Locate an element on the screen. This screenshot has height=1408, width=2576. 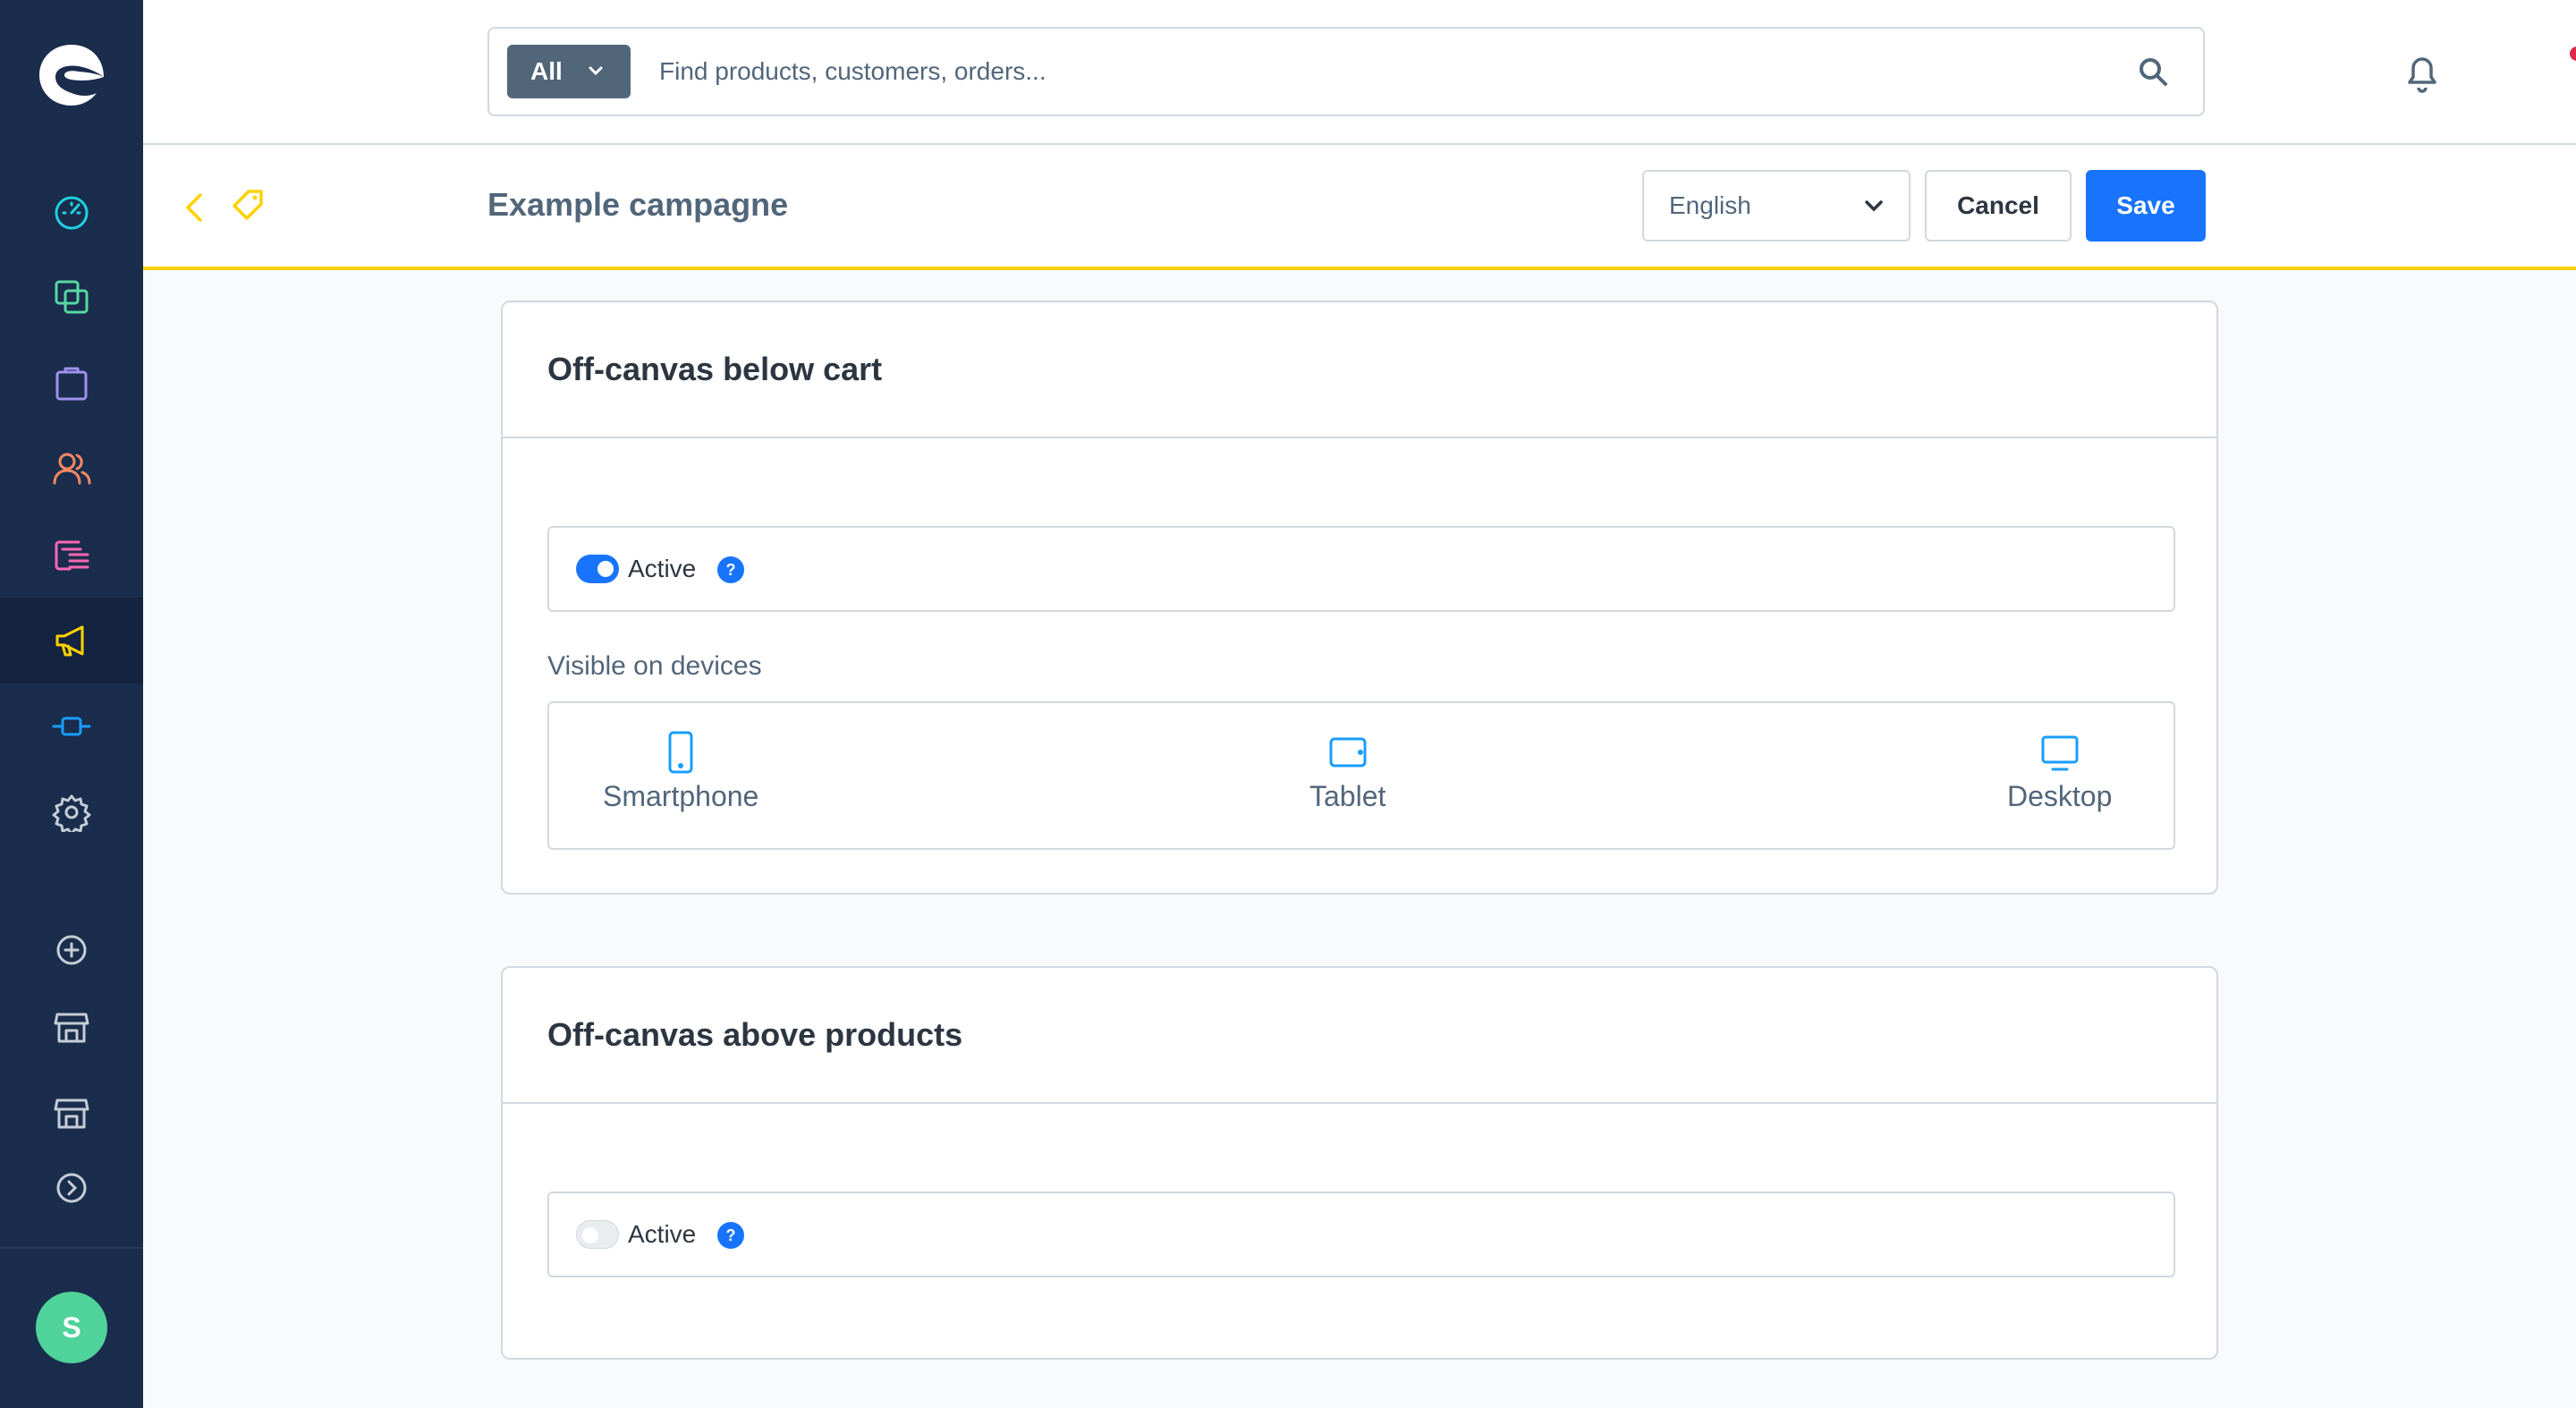
dashboard-icon is located at coordinates (72, 213).